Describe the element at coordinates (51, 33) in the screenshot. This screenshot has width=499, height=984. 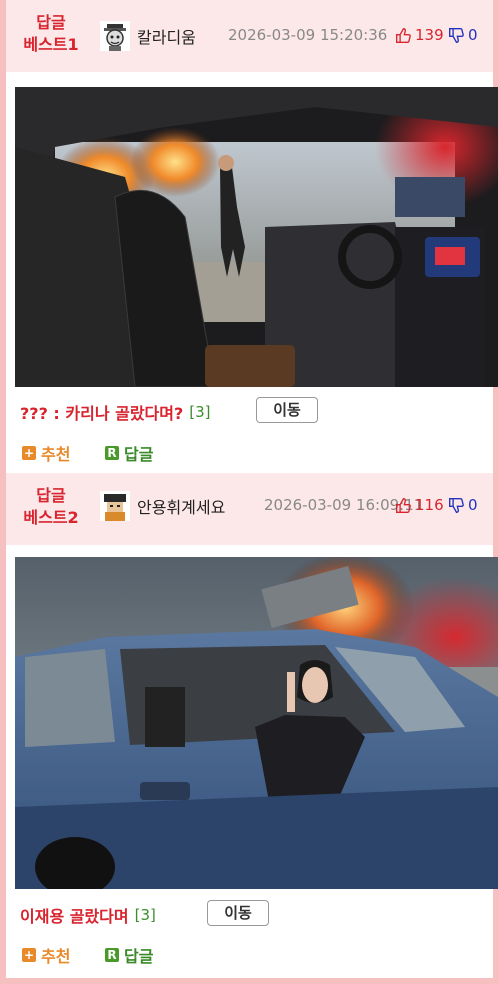
I see `best-reply-label: 답글 베스트1` at that location.